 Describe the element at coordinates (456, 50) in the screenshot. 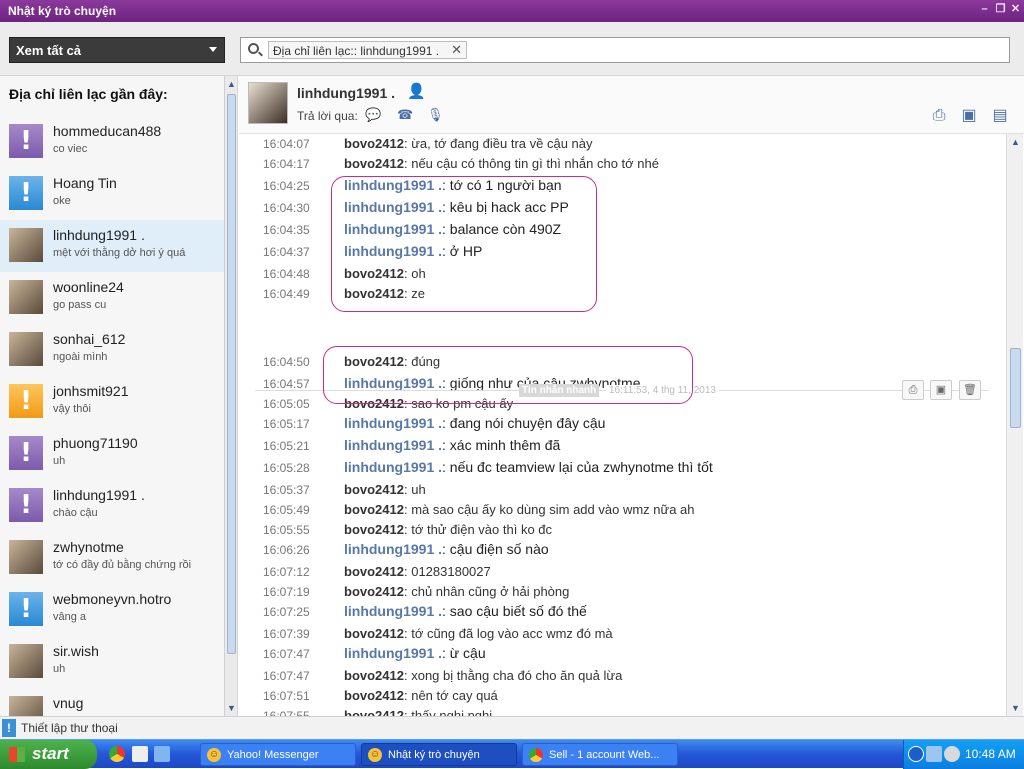

I see `remove-filter-icon: ✕` at that location.